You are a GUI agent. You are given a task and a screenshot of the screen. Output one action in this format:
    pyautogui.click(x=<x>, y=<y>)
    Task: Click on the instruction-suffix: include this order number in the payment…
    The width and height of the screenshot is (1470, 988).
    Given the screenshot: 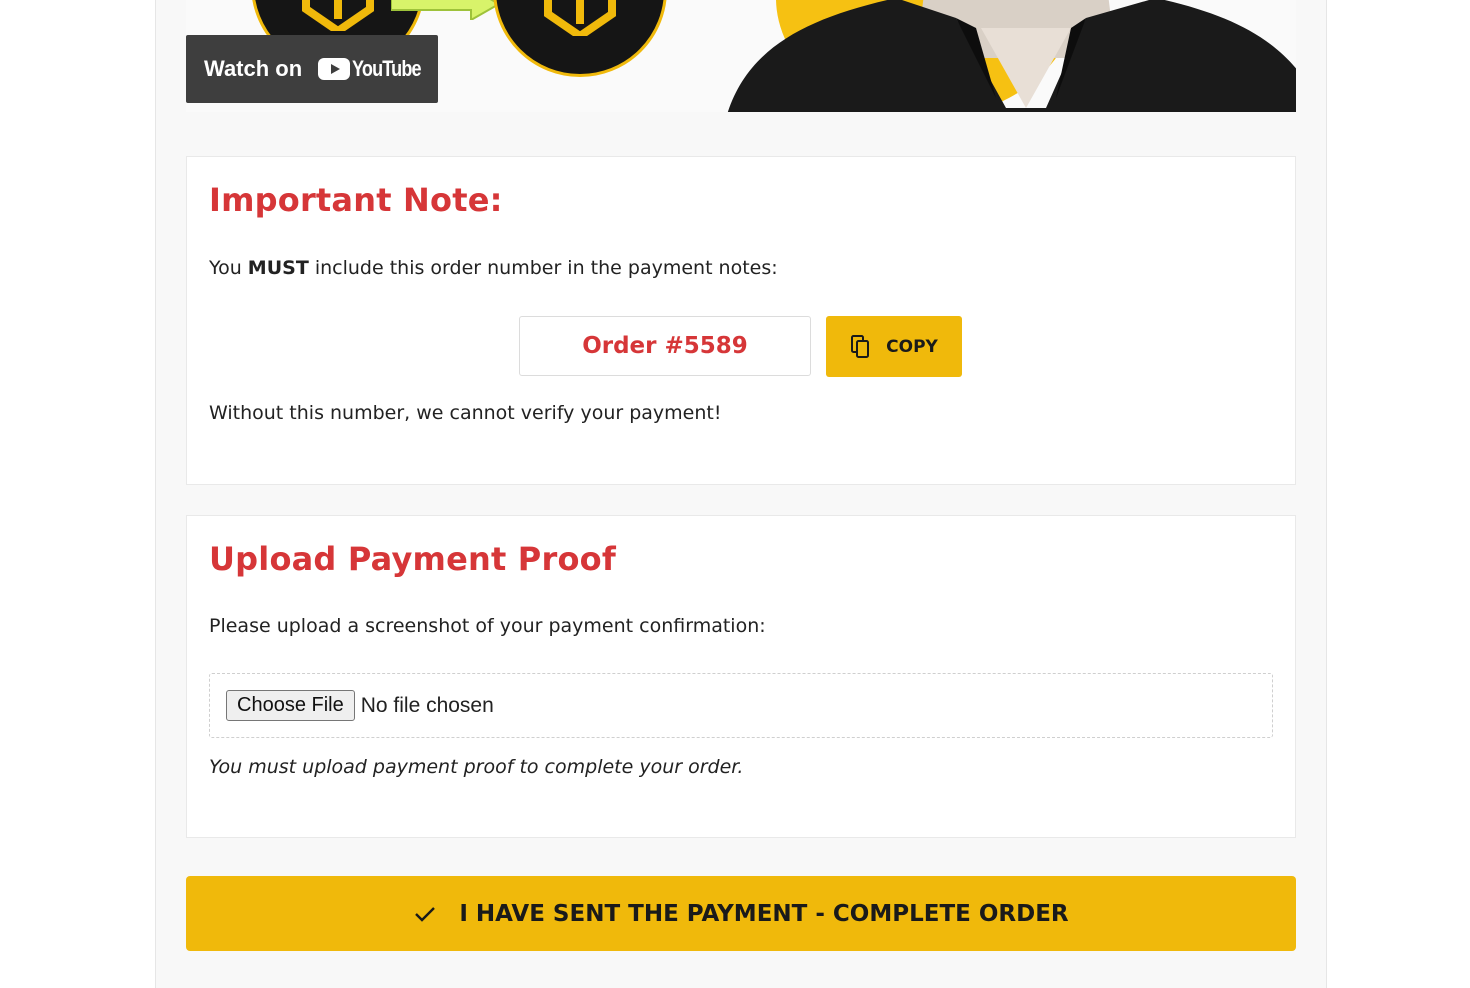 What is the action you would take?
    pyautogui.click(x=543, y=268)
    